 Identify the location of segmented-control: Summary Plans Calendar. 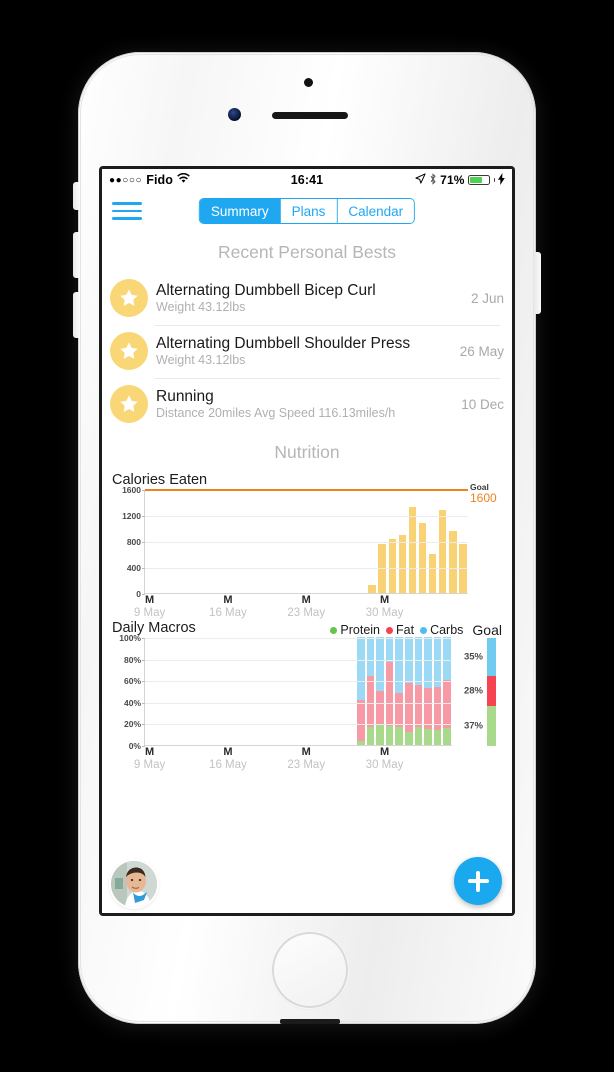
(307, 211).